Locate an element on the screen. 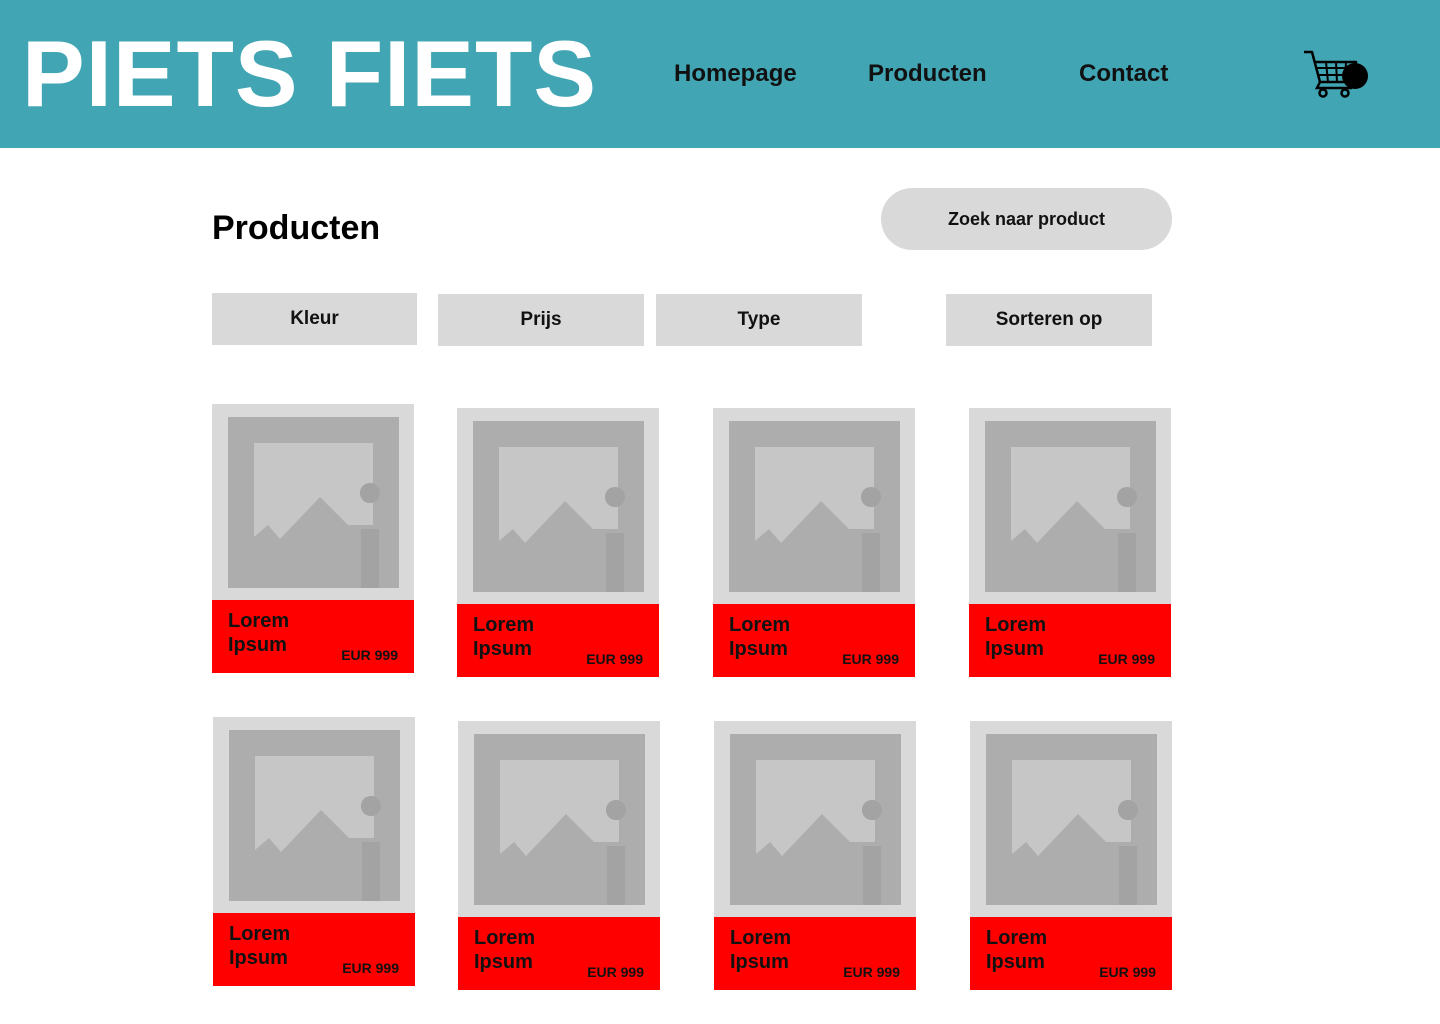 The image size is (1440, 1024). site-header: PIETS FIETS Homepage Producten Contact is located at coordinates (720, 74).